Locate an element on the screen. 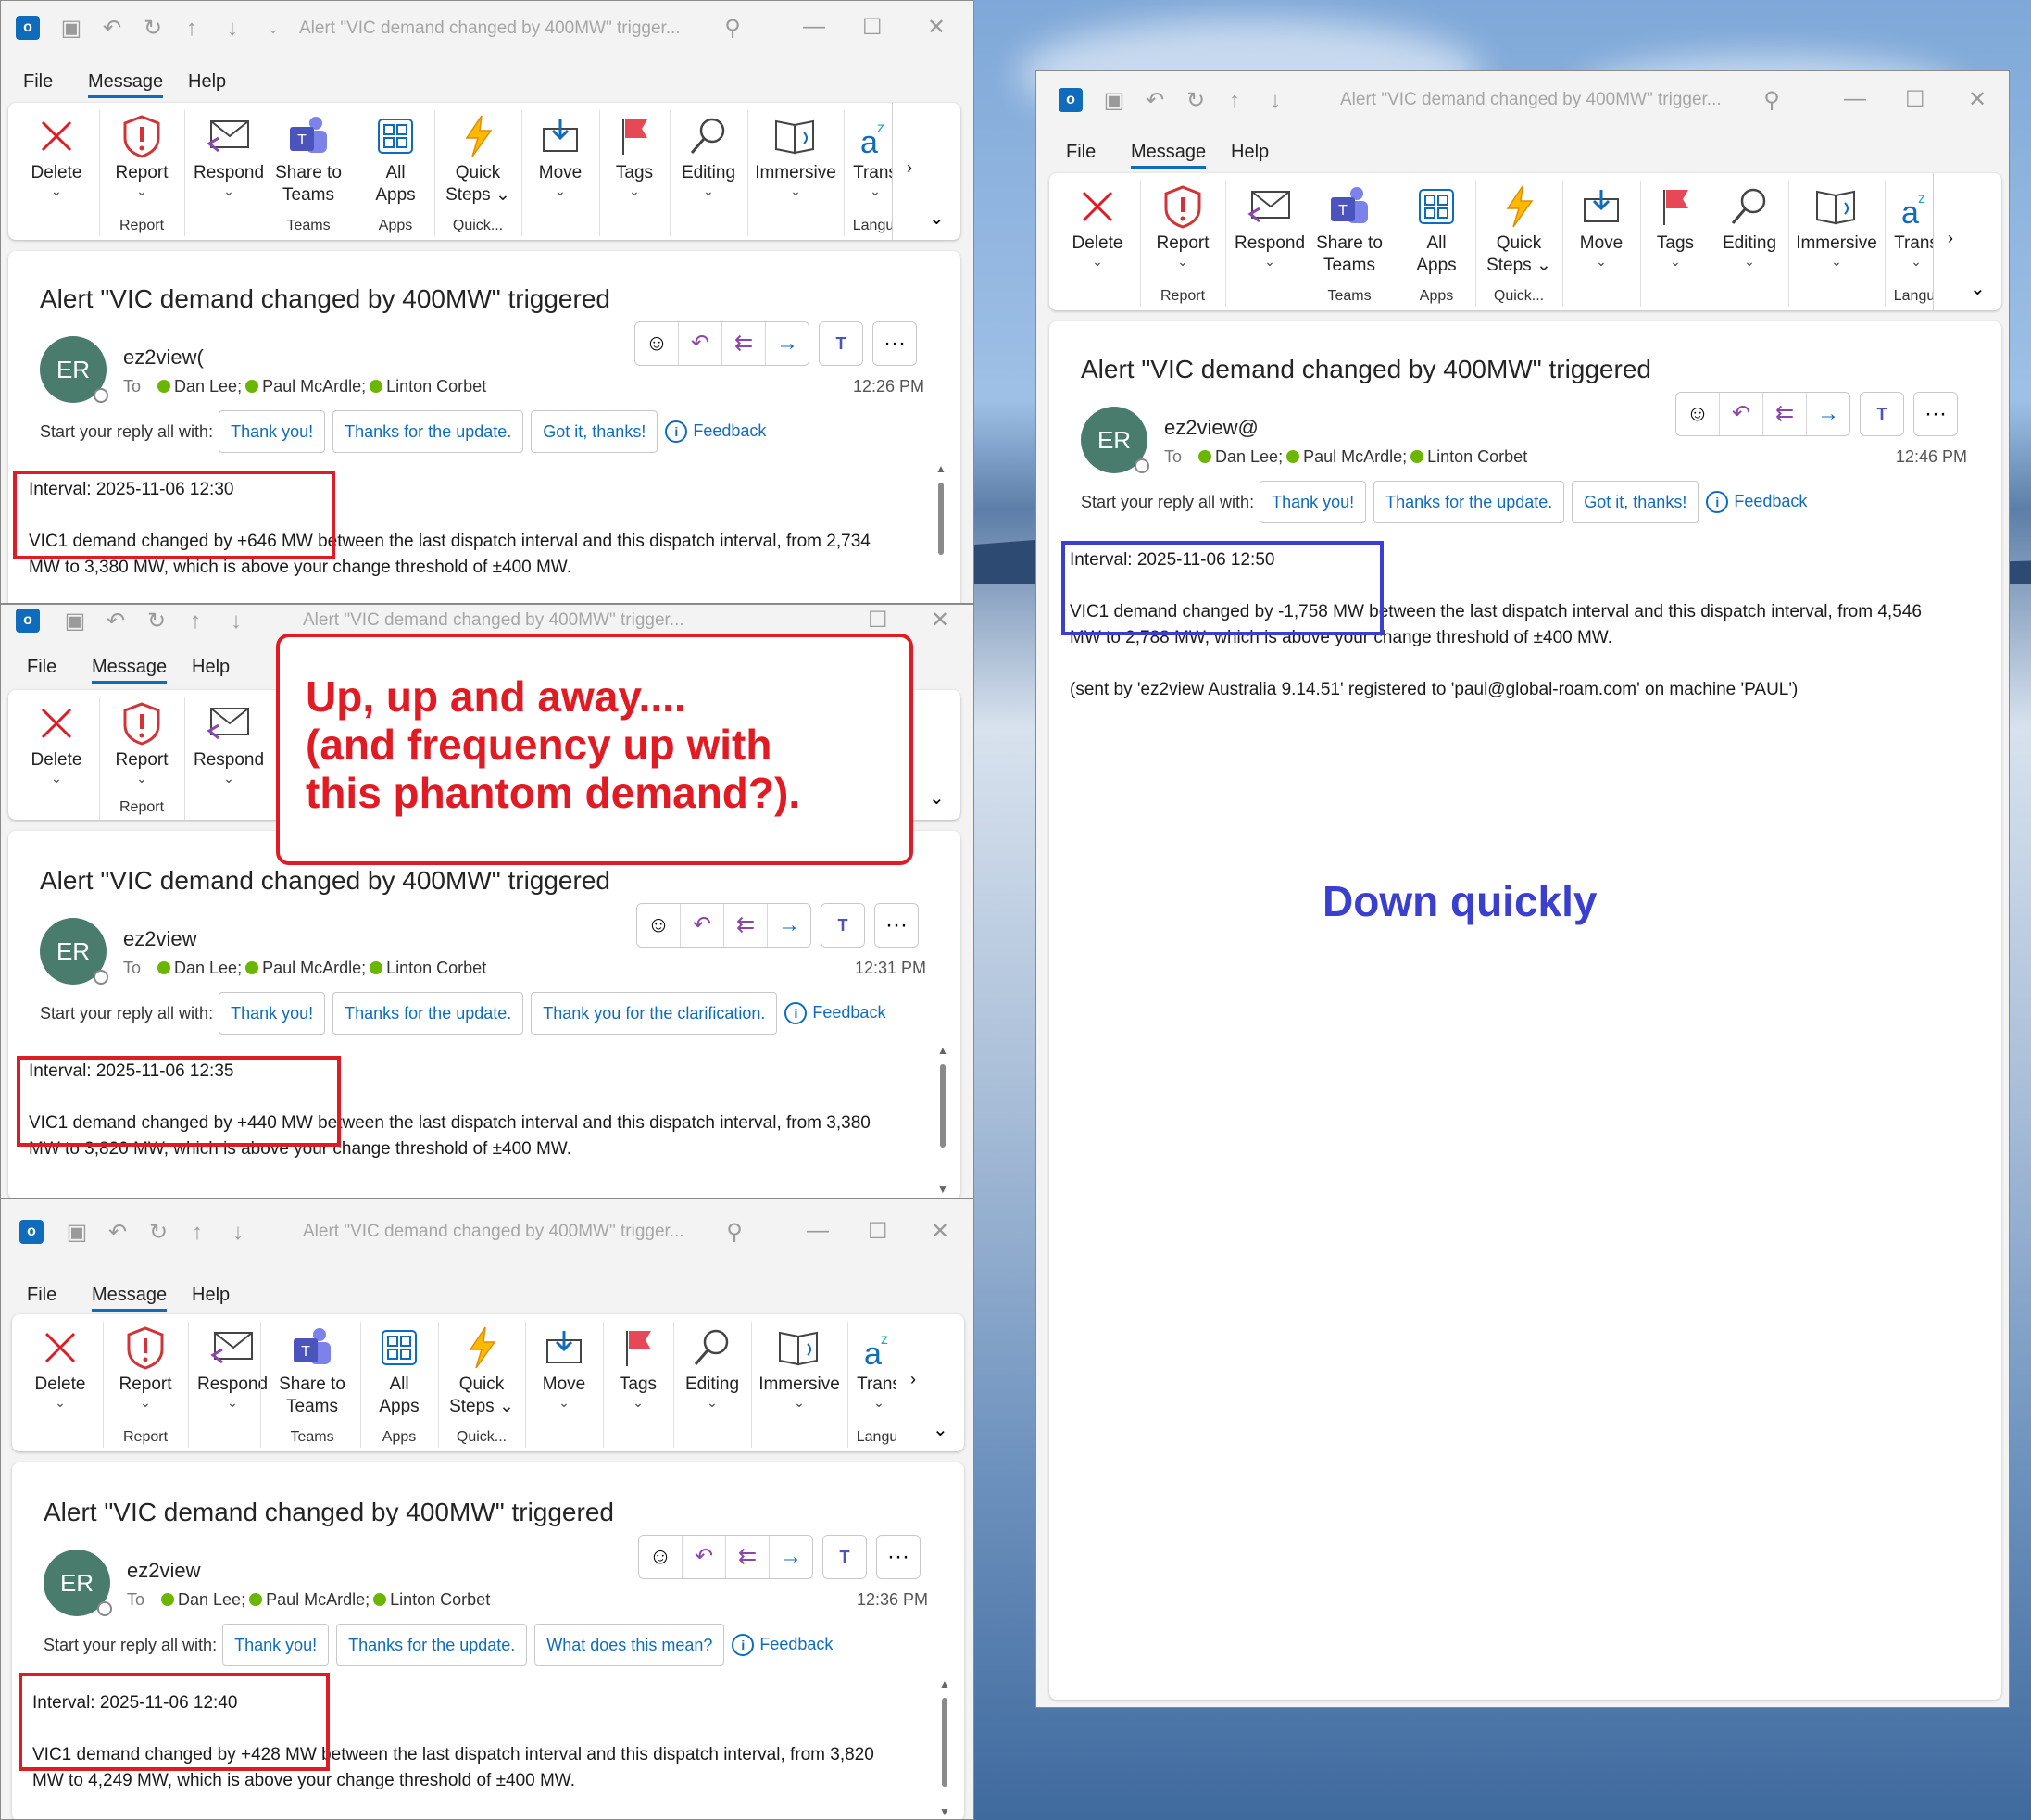 The height and width of the screenshot is (1820, 2031). move-button: Move ⌄ is located at coordinates (564, 1361).